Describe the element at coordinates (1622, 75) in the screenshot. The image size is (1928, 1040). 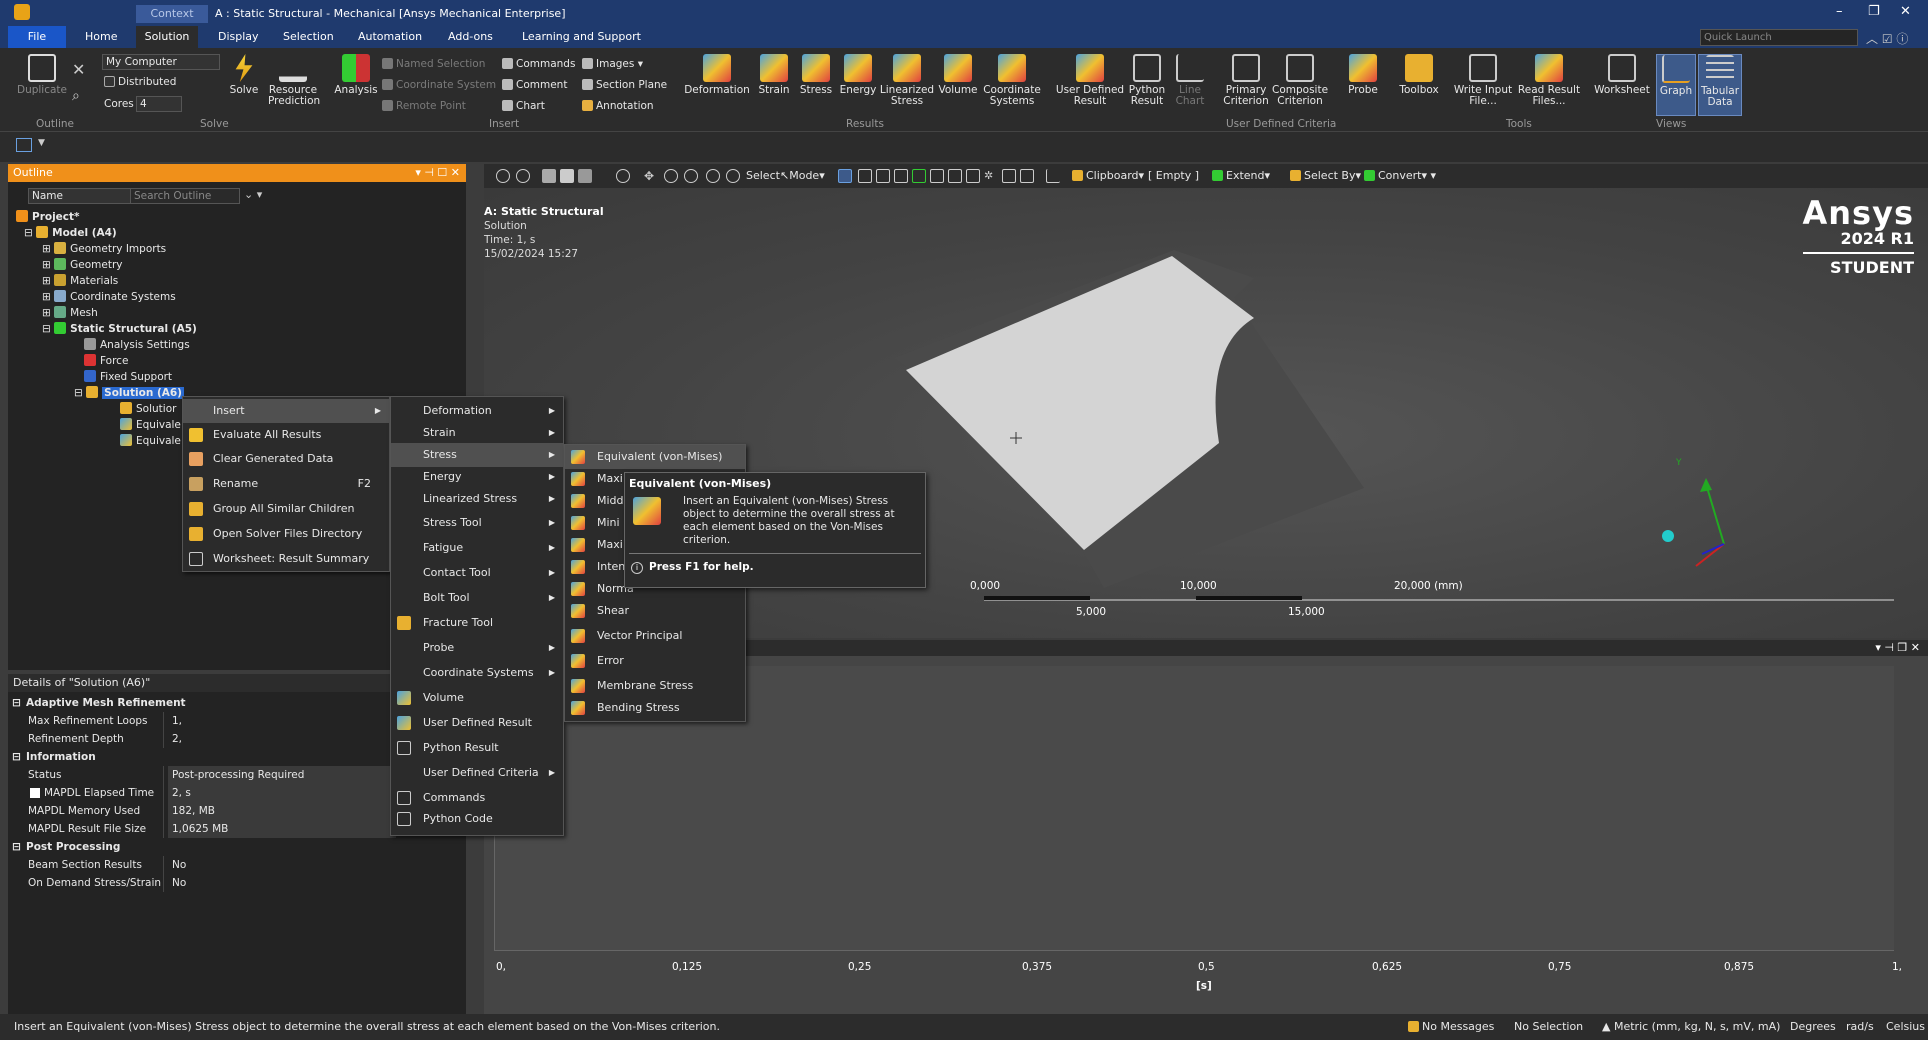
I see `worksheet-button: Worksheet` at that location.